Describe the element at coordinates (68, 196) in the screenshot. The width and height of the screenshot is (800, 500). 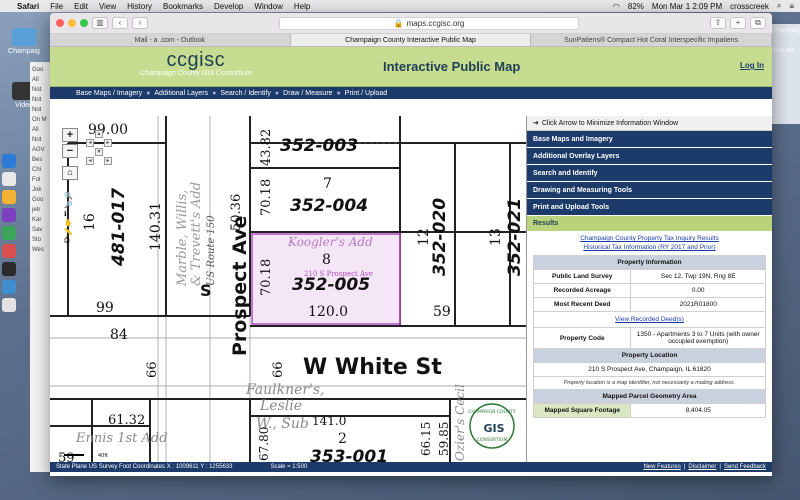
I see `zoom-in-tool-icon: 🔍` at that location.